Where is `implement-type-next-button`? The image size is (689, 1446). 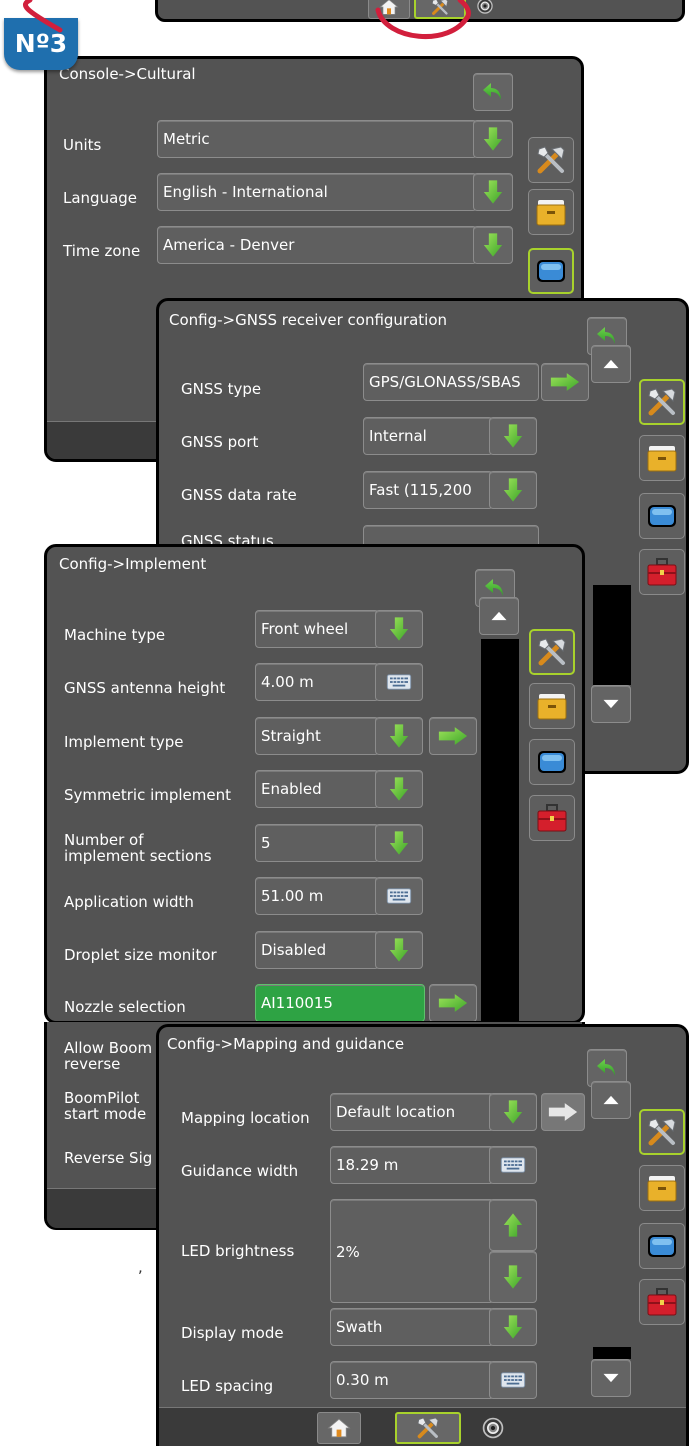
implement-type-next-button is located at coordinates (453, 736).